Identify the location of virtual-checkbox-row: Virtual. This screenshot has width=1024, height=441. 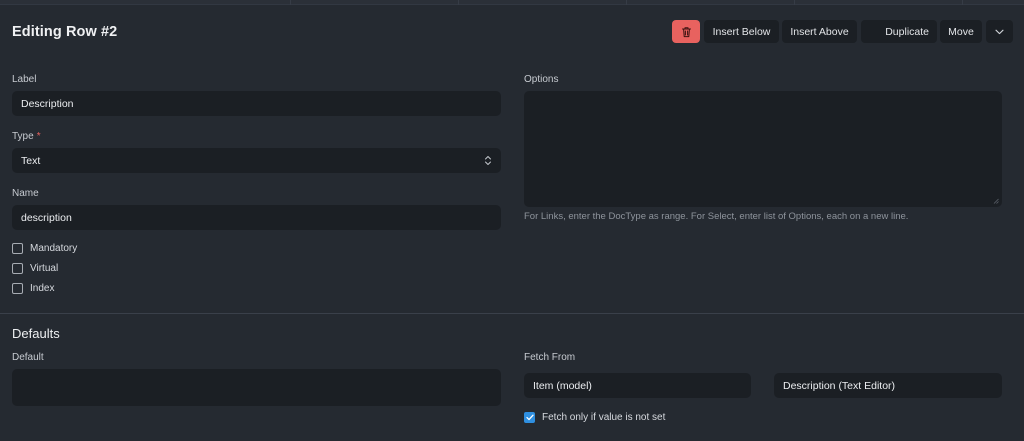
(35, 268).